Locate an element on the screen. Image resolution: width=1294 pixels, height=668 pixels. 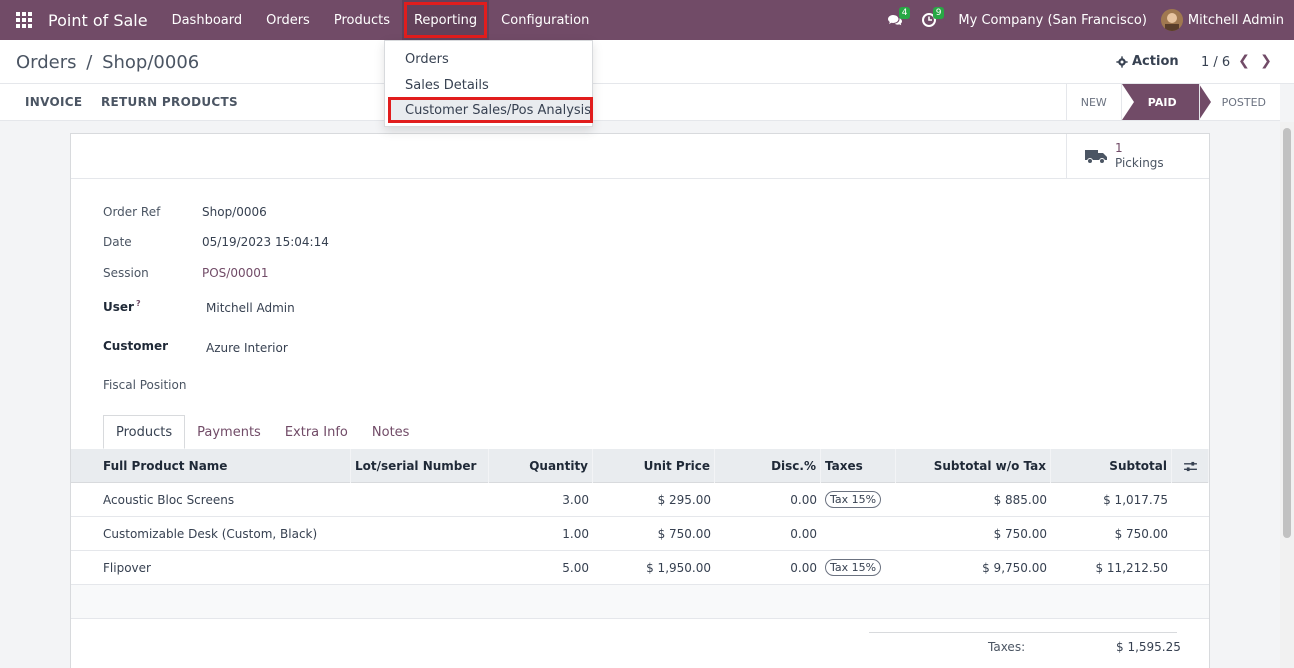
dropdown-item-sales-details: Sales Details is located at coordinates (488, 85).